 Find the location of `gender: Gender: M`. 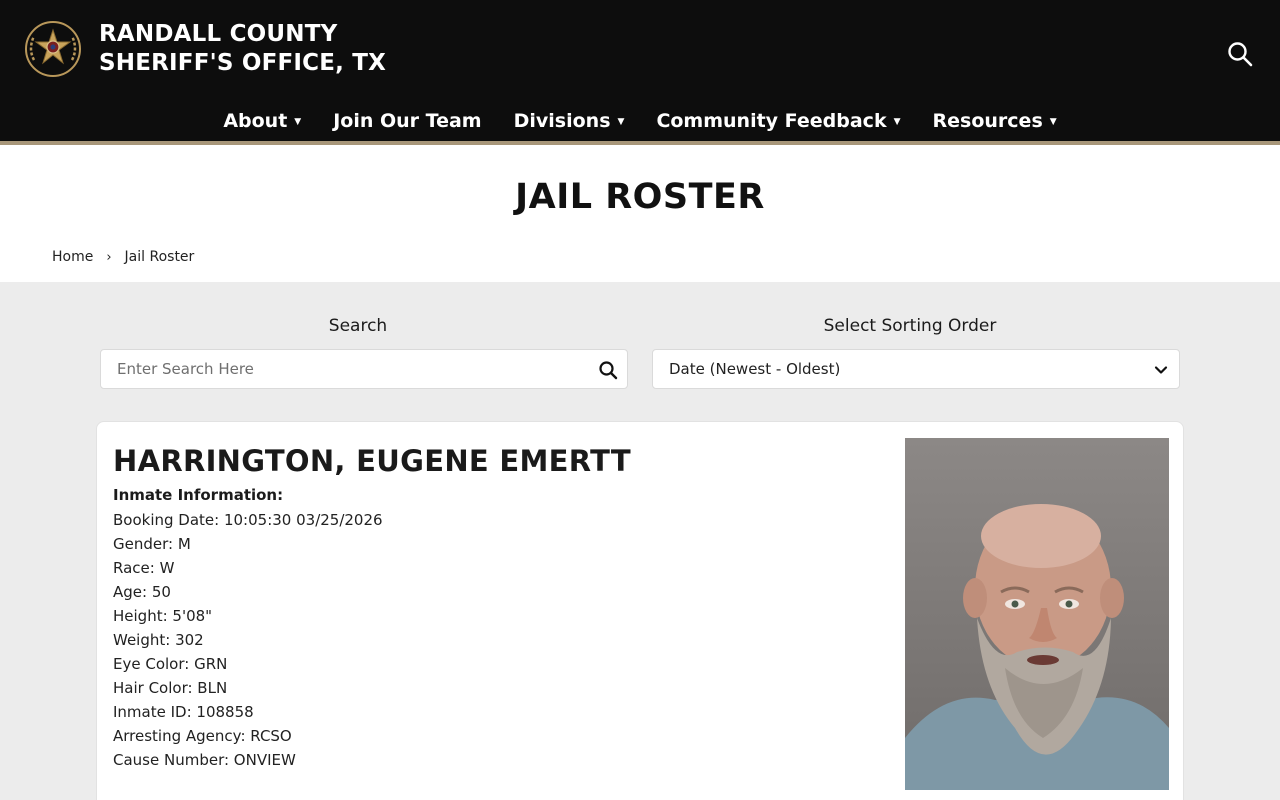

gender: Gender: M is located at coordinates (152, 544).